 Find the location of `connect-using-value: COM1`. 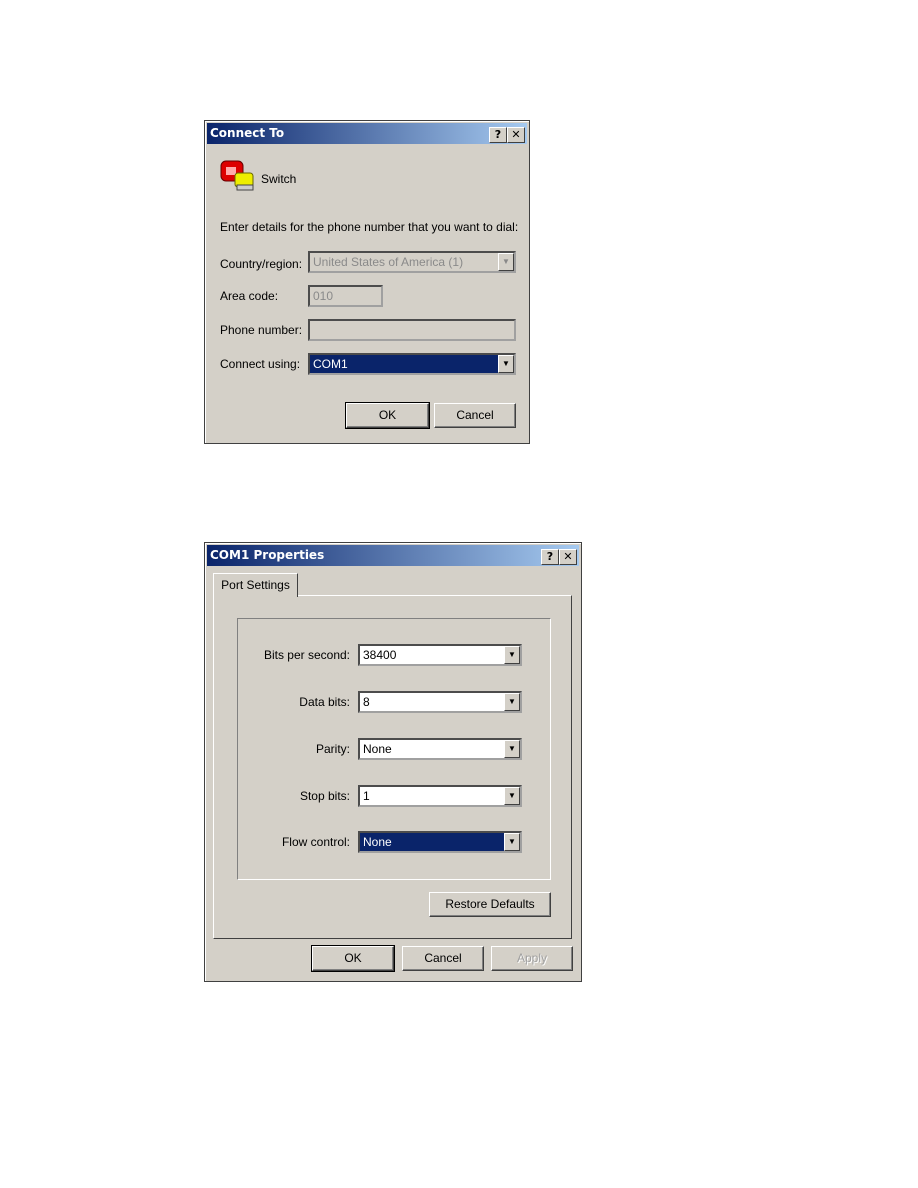

connect-using-value: COM1 is located at coordinates (330, 364).